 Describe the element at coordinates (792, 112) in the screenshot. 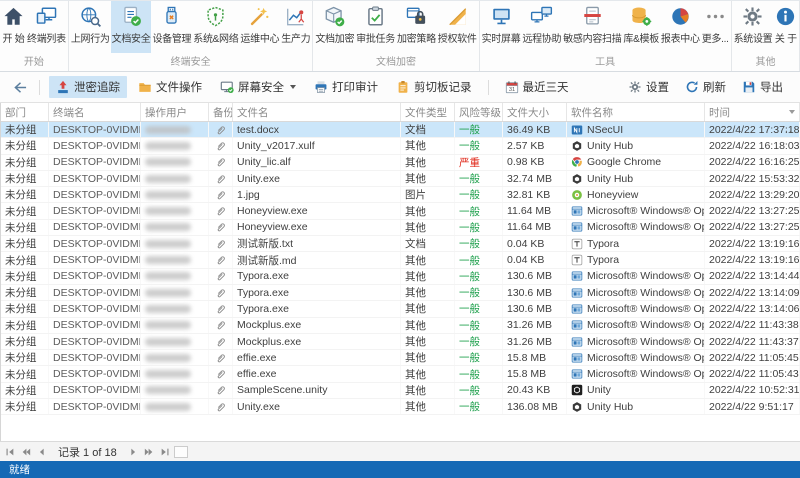

I see `column-filter-icon` at that location.